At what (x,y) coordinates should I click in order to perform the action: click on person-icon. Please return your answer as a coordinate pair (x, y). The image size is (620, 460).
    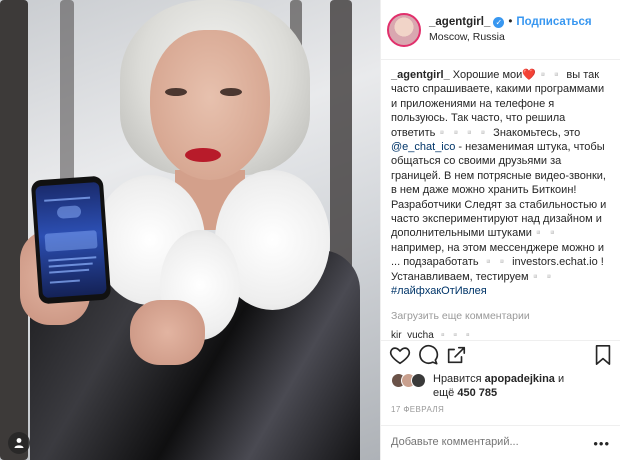
    Looking at the image, I should click on (19, 443).